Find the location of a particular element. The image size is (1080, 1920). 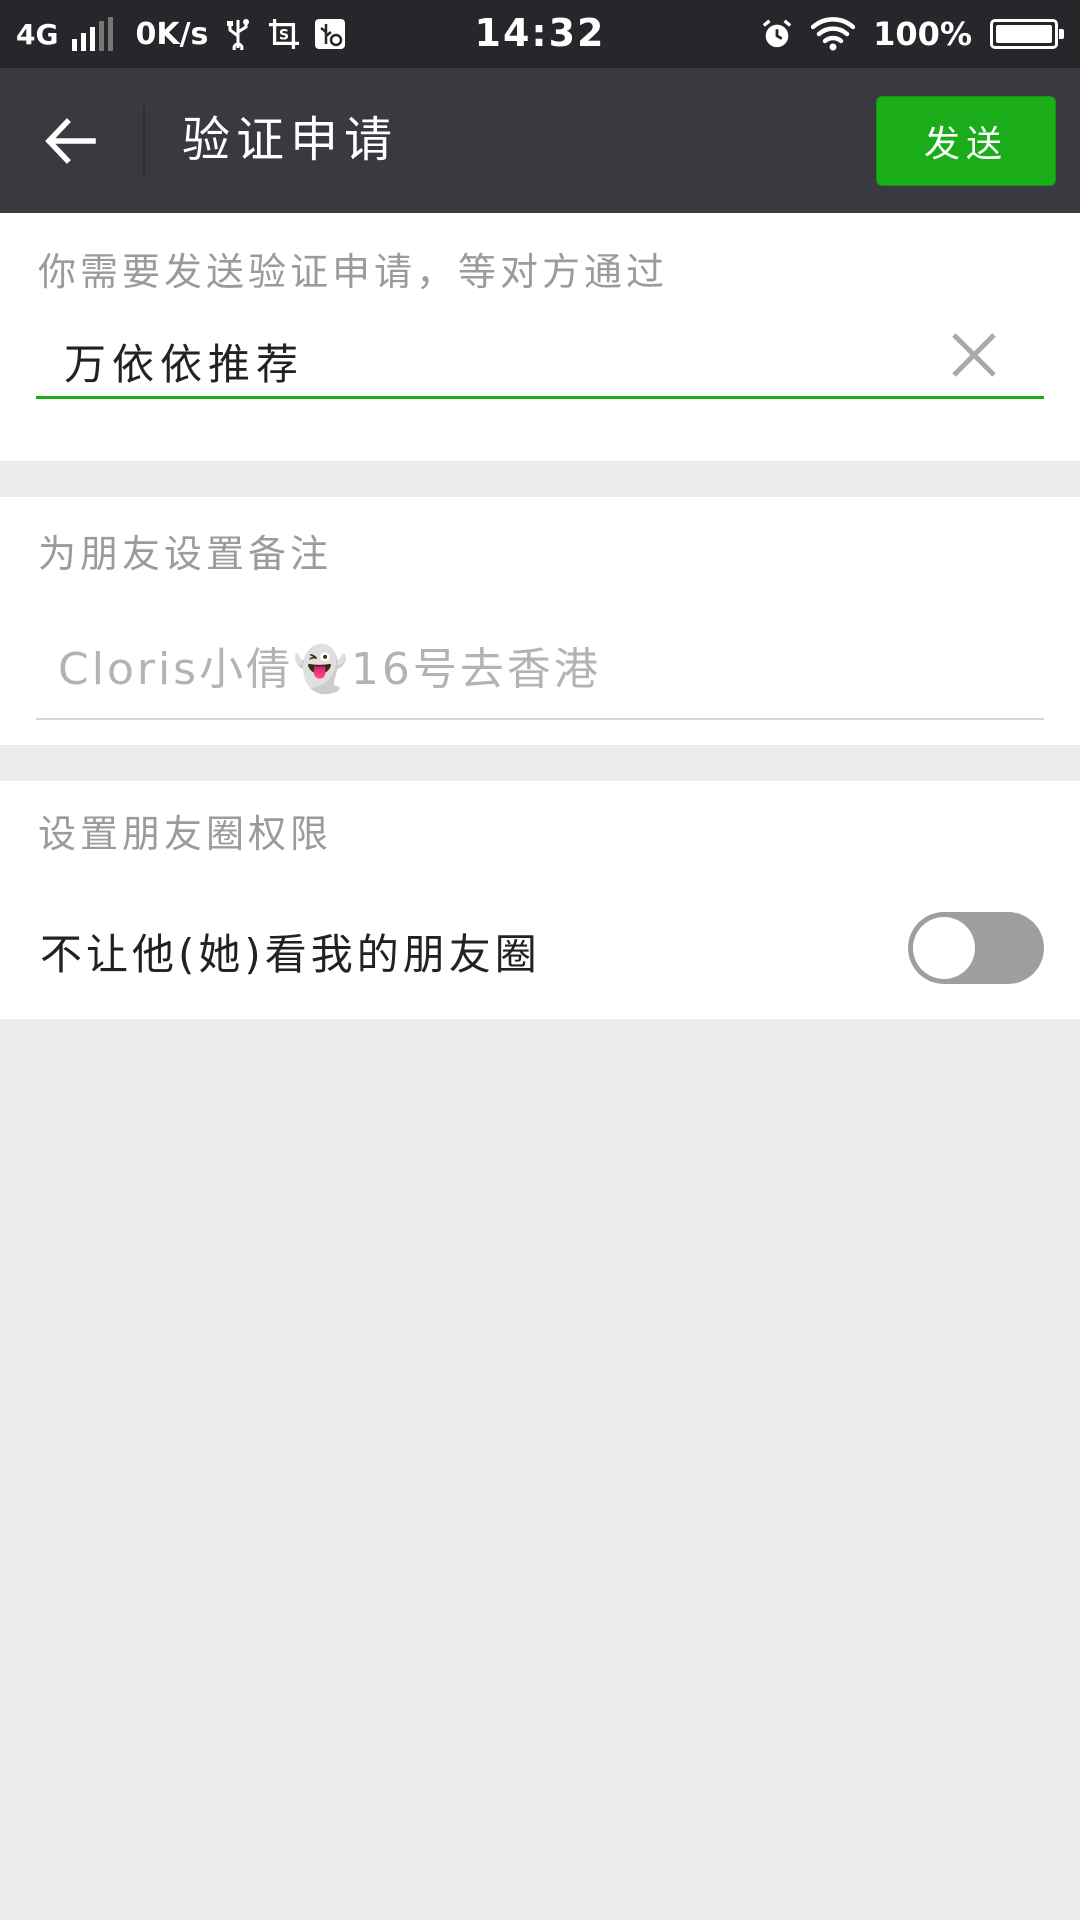

moments-label: 设置朋友圈权限 is located at coordinates (185, 834).